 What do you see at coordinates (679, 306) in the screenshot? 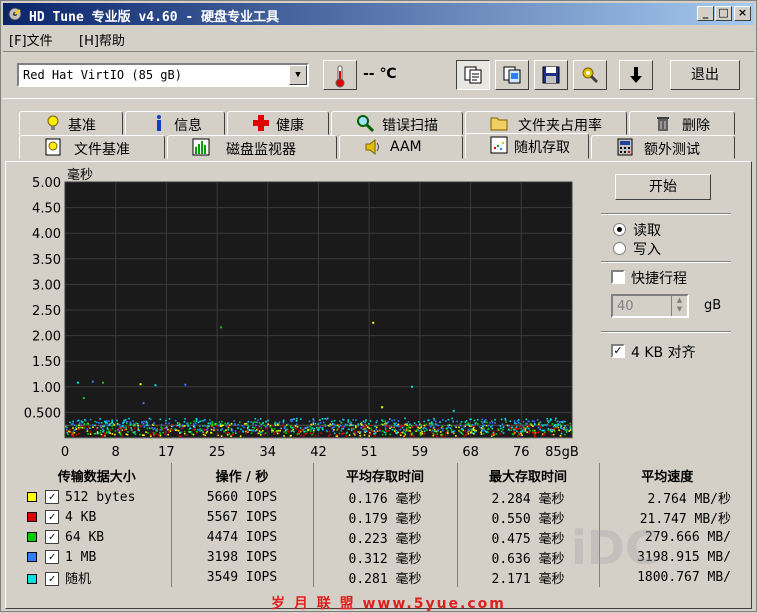
I see `spinner-arrows-icon: ▲ ▼` at bounding box center [679, 306].